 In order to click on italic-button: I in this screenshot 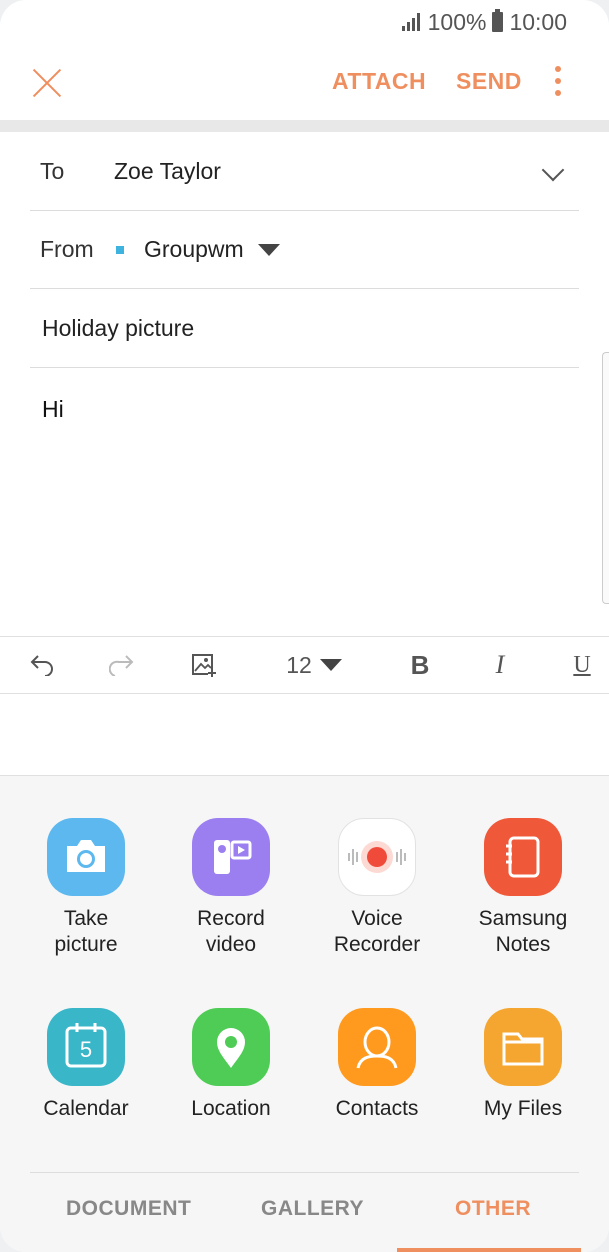, I will do `click(500, 665)`.